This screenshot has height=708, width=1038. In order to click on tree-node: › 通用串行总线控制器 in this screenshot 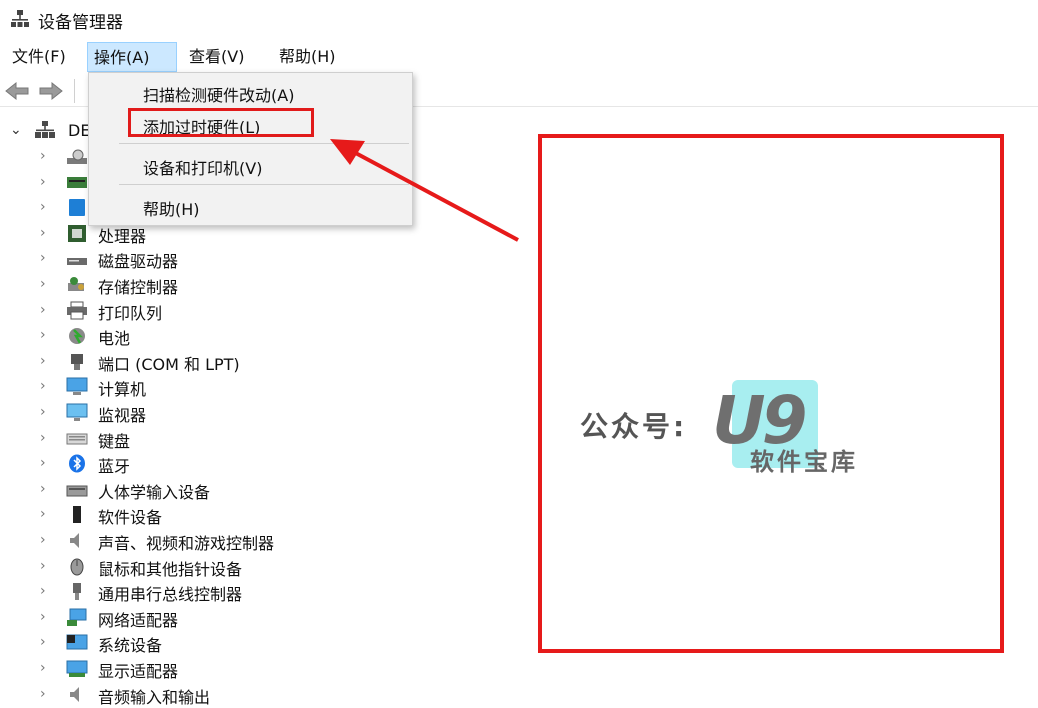, I will do `click(260, 592)`.